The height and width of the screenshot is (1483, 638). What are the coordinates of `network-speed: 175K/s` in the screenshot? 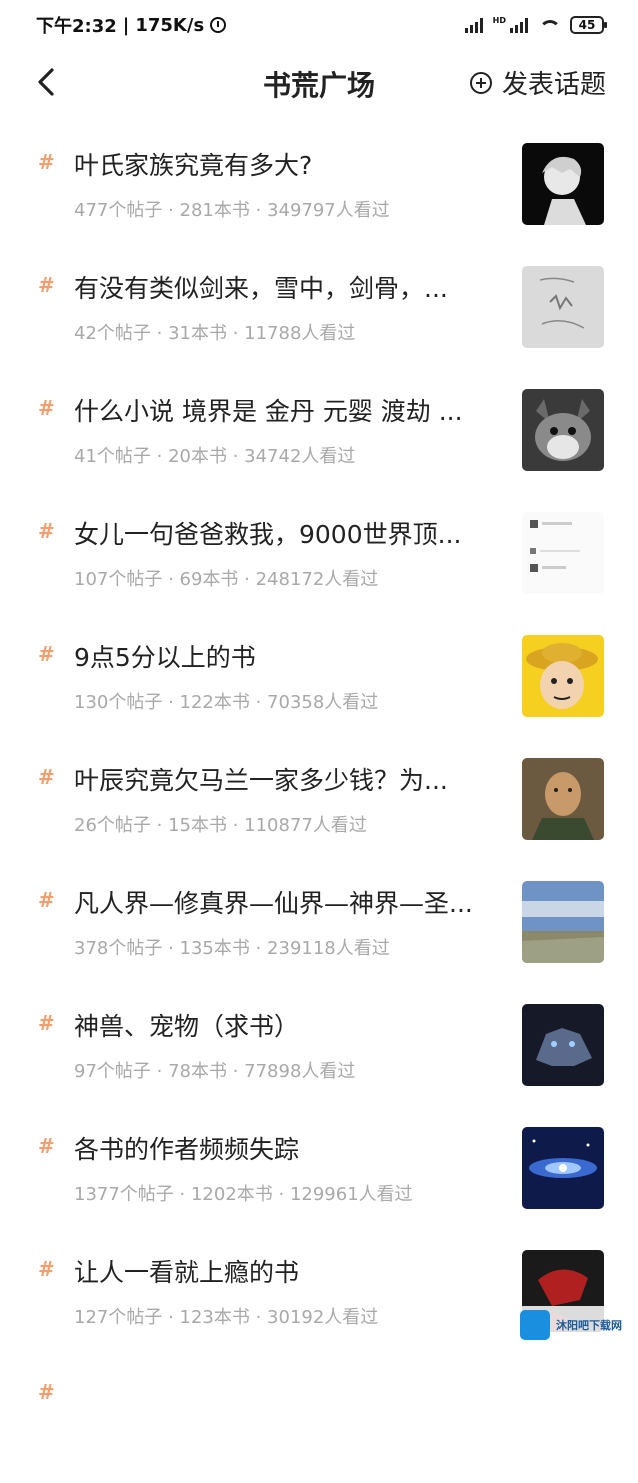 It's located at (170, 25).